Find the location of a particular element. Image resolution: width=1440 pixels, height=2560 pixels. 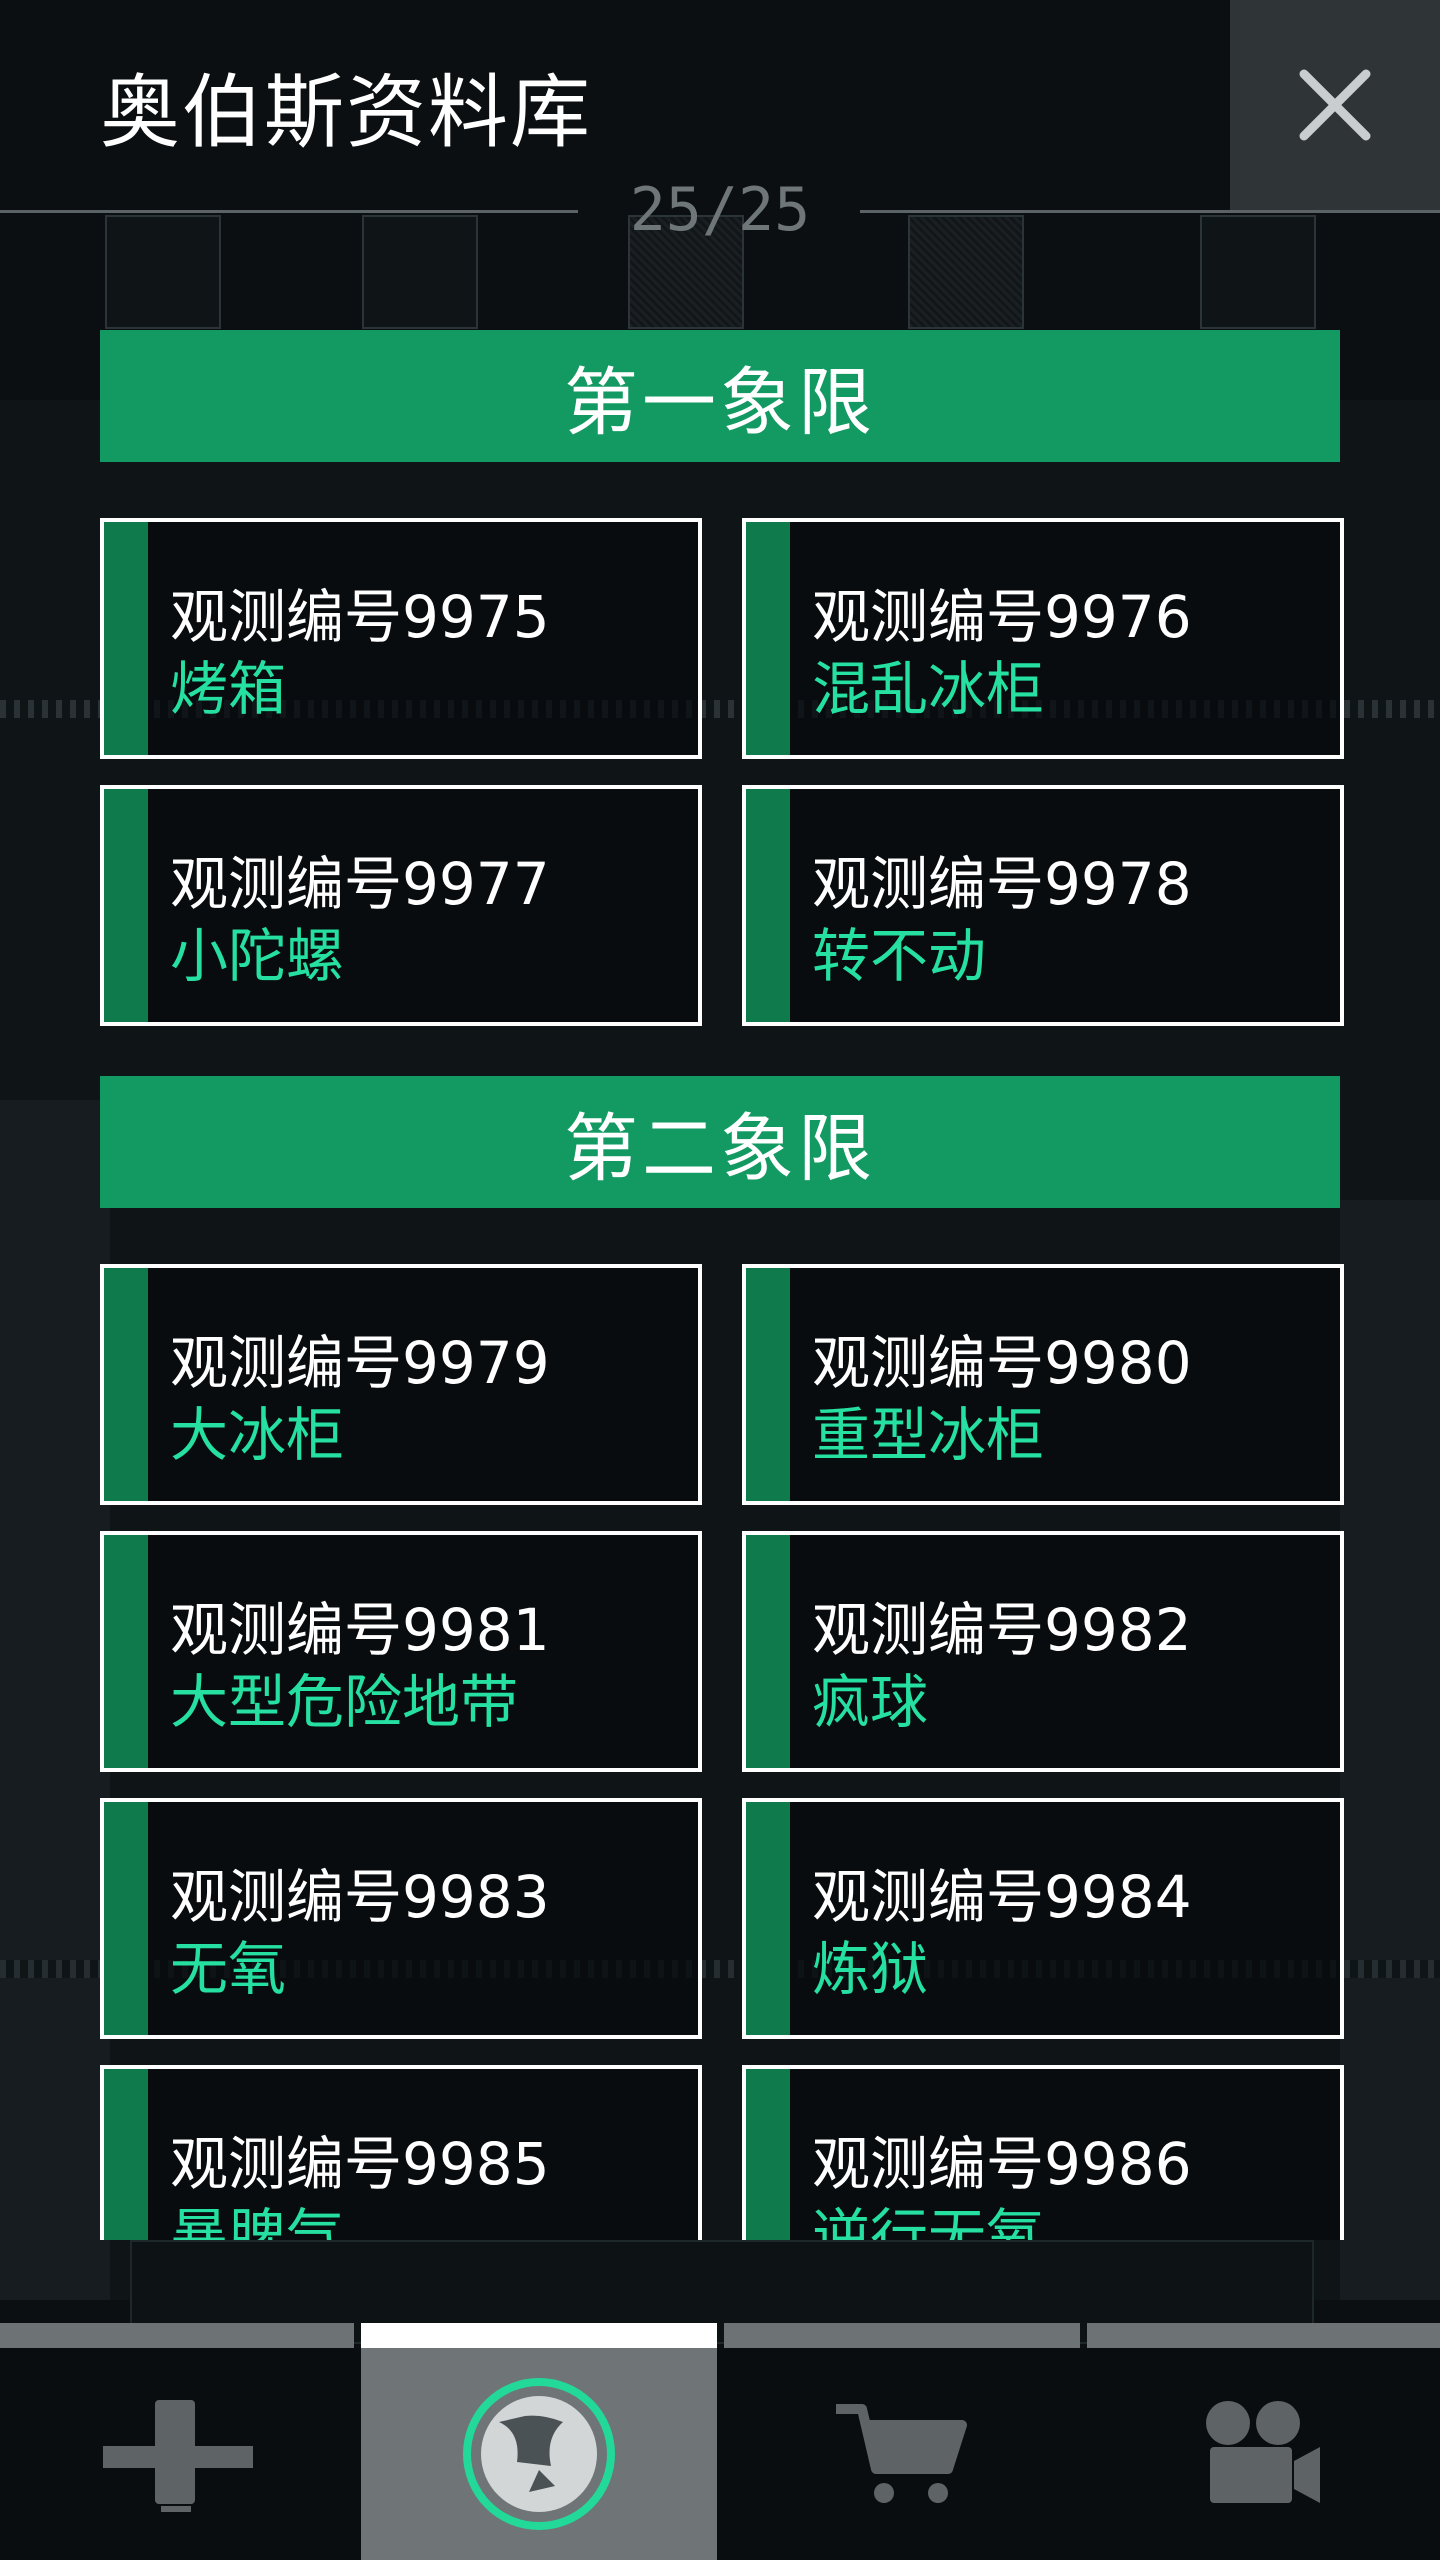

close-icon is located at coordinates (1335, 105).